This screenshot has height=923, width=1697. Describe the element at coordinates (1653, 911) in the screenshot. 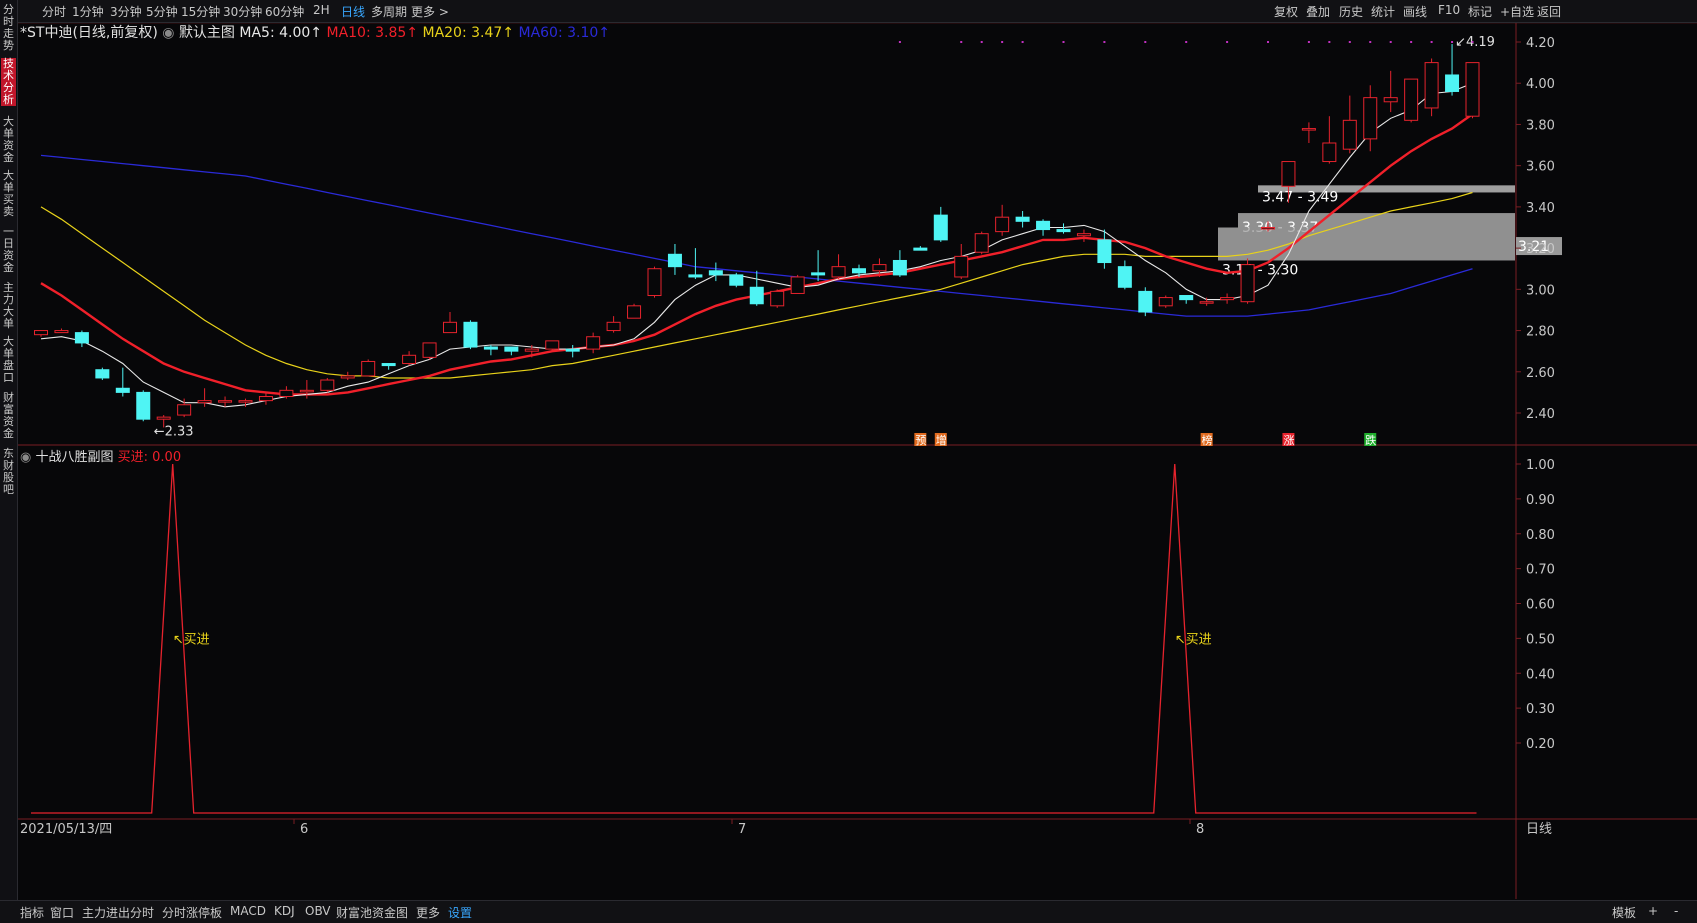

I see `zoom-in-button: +` at that location.